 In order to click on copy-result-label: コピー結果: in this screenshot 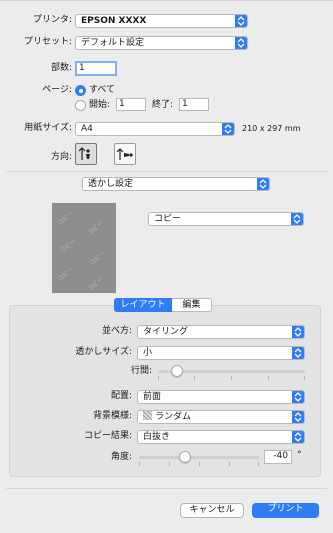, I will do `click(107, 436)`.